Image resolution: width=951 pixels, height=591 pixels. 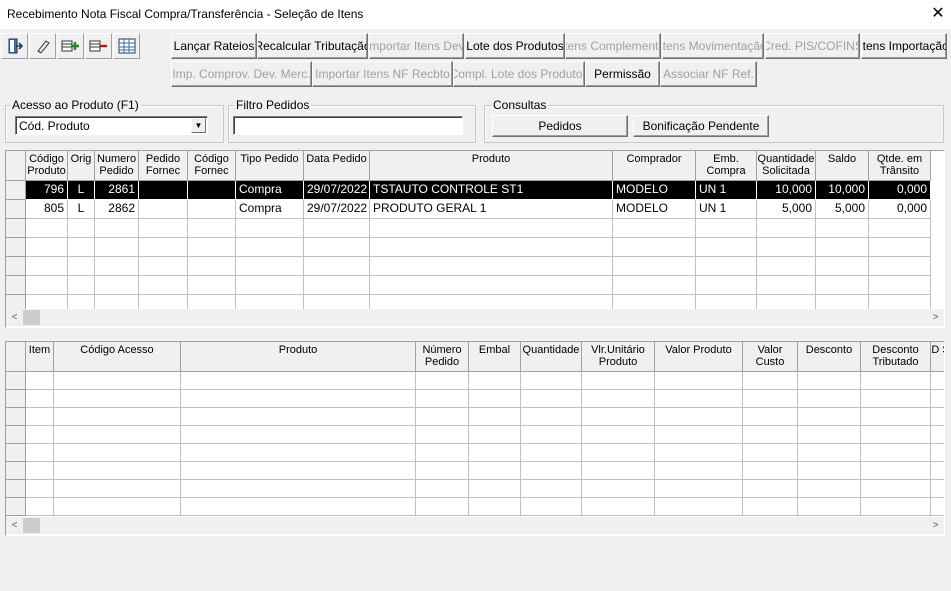 I want to click on column-header-saldo: Saldo, so click(x=842, y=166).